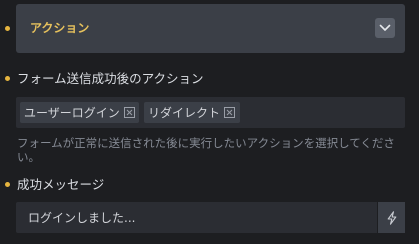  I want to click on chevron-down-icon, so click(385, 27).